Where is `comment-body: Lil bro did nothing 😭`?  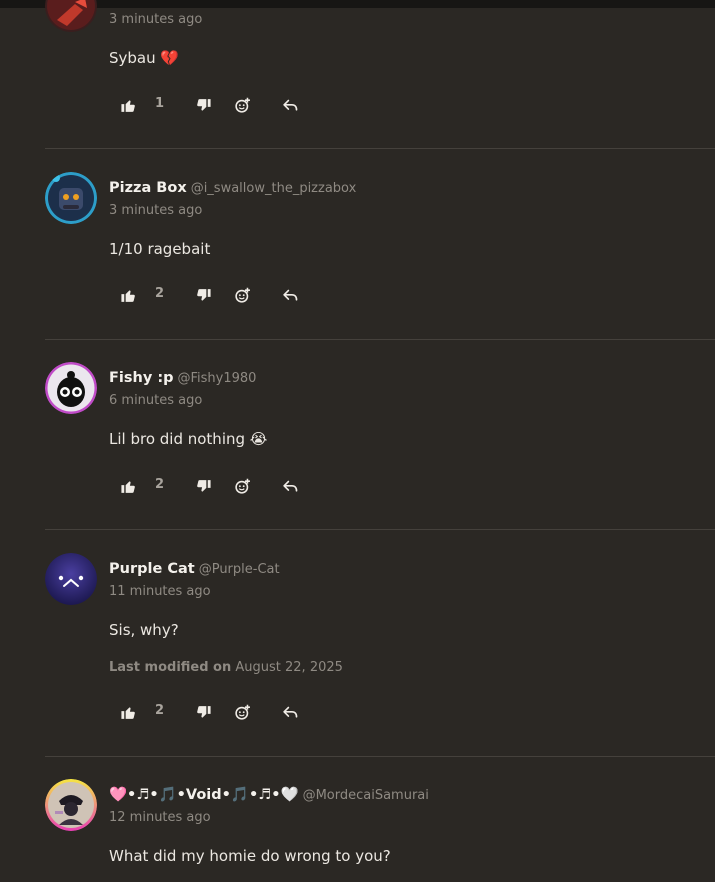
comment-body: Lil bro did nothing 😭 is located at coordinates (188, 439).